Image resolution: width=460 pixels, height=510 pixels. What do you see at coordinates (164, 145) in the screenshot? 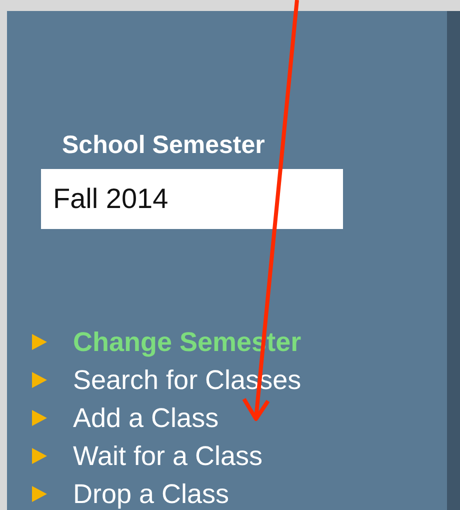
I see `semester-label: School Semester` at bounding box center [164, 145].